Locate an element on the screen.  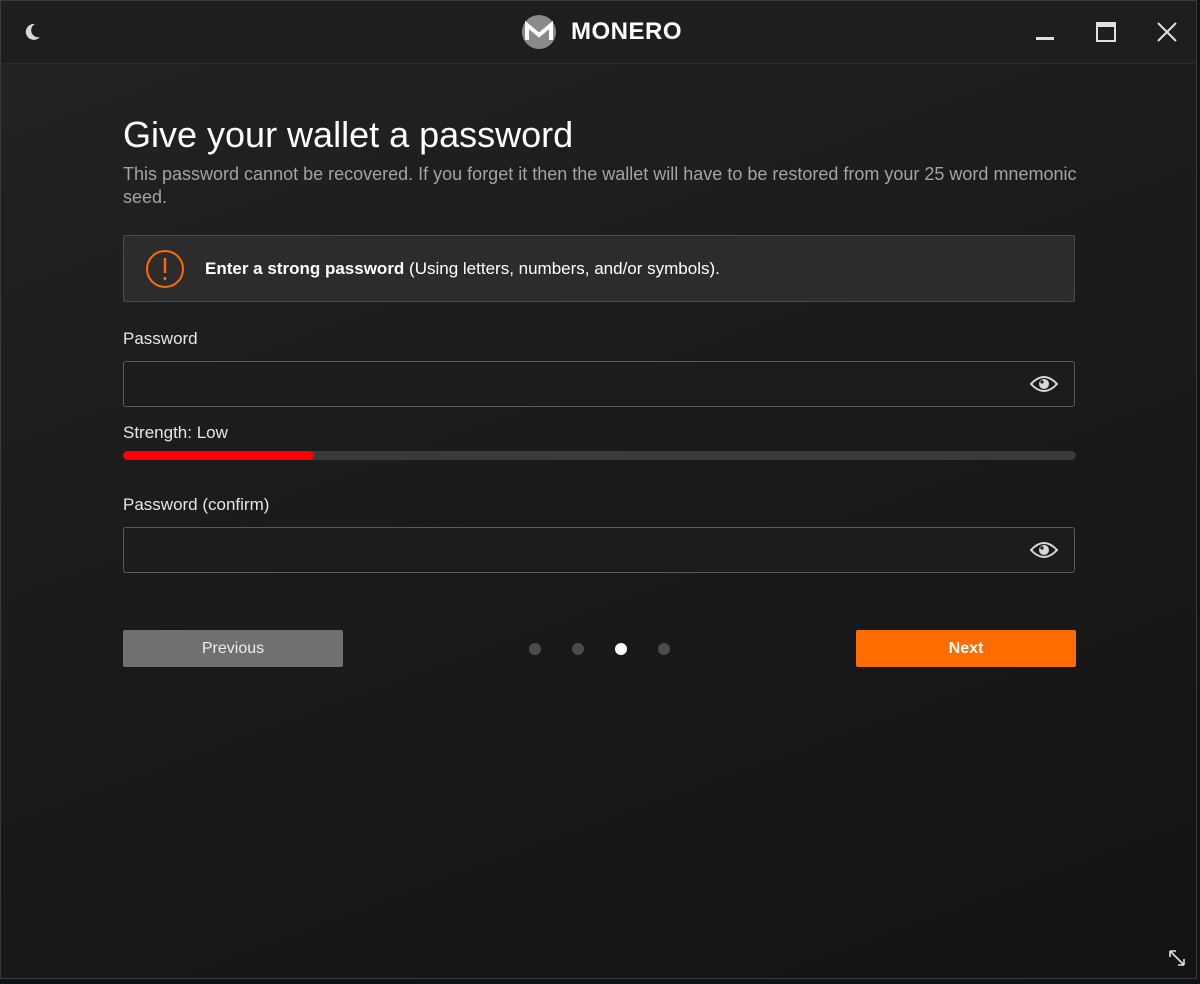
page-title: Give your wallet a password is located at coordinates (348, 134).